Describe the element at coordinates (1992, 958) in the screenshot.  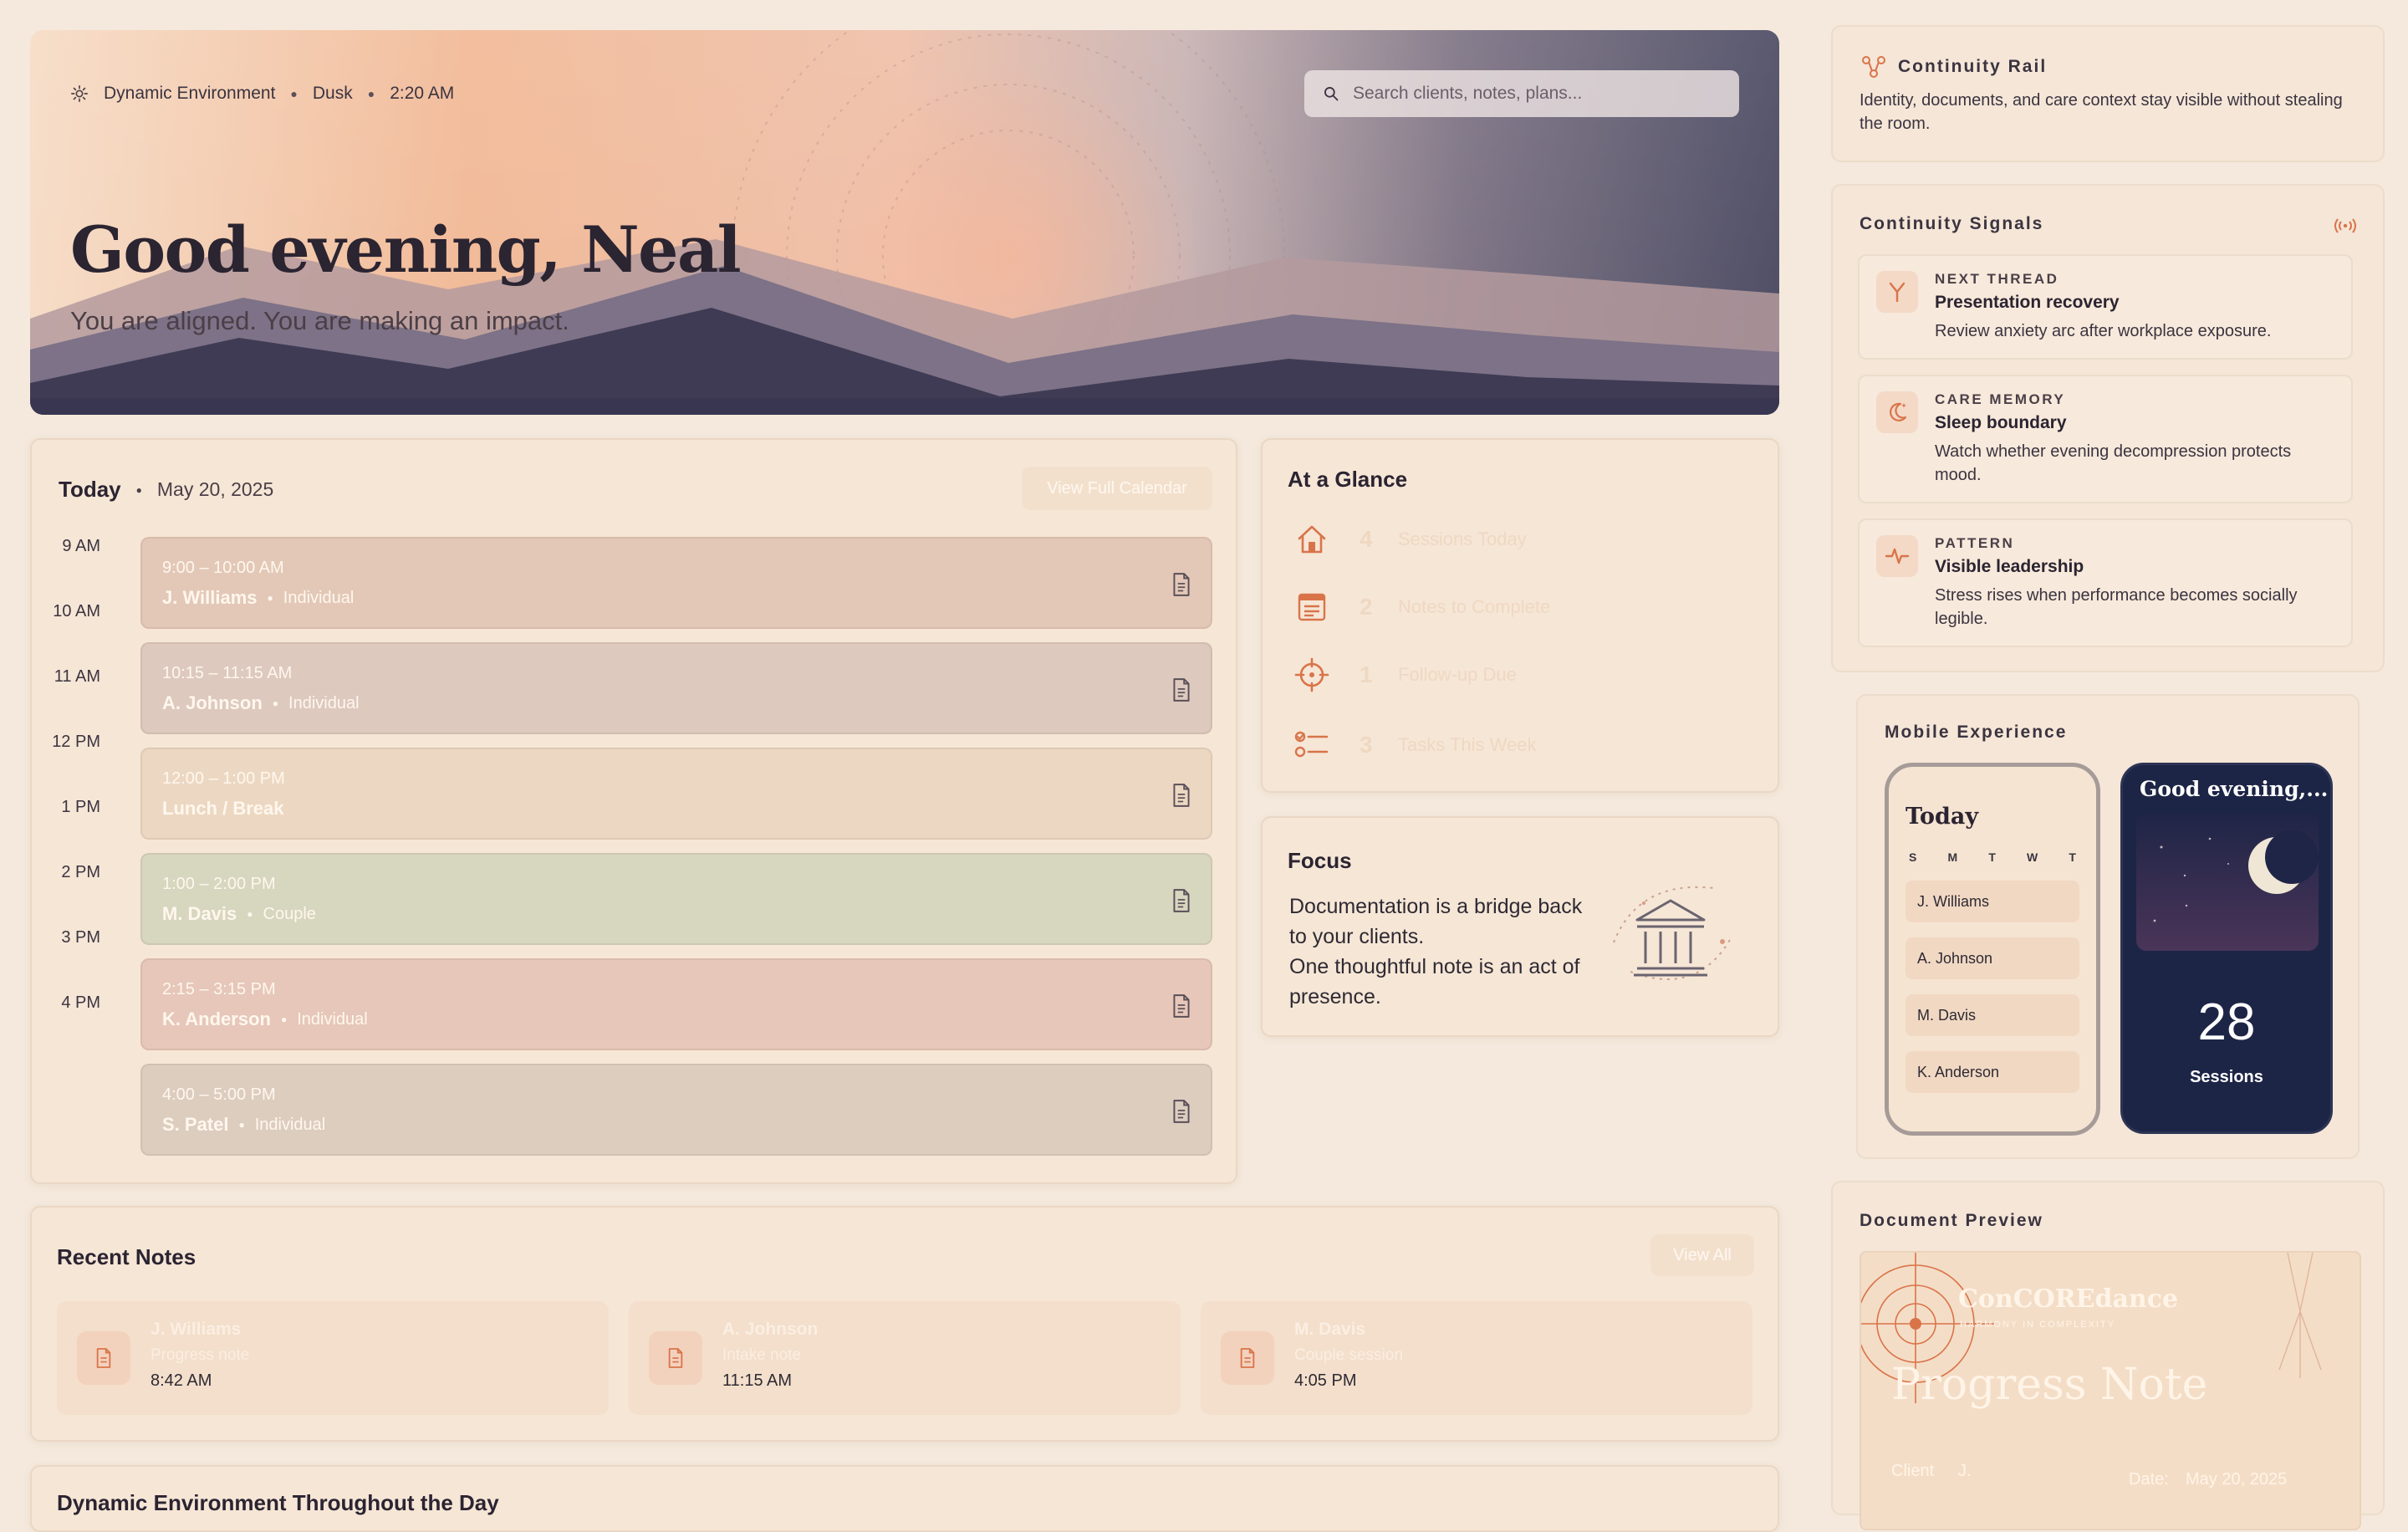
I see `mobile-client-chip: A. Johnson` at that location.